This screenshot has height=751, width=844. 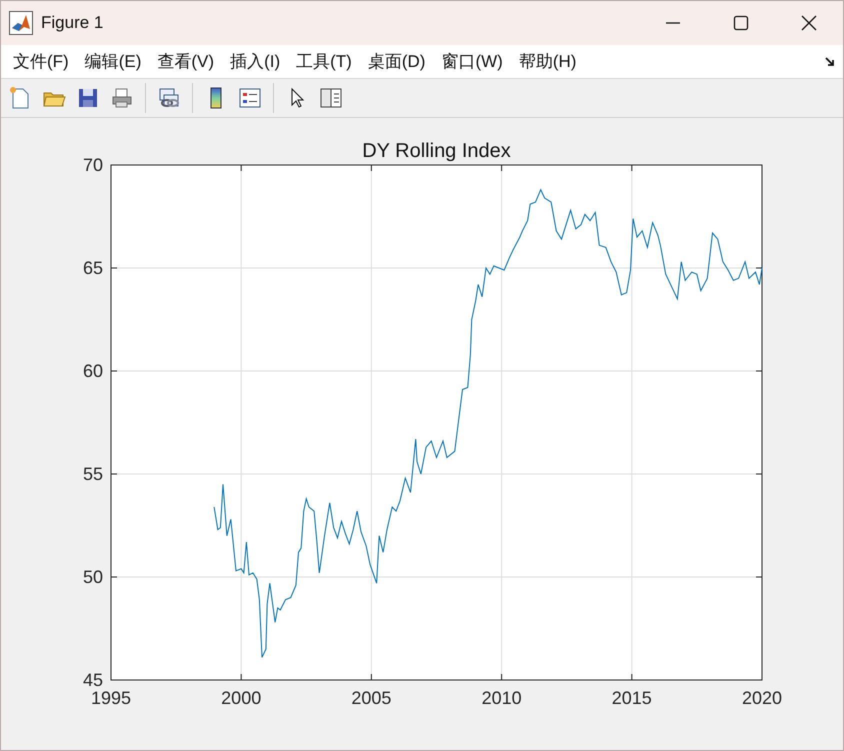 I want to click on tick-label: 2020, so click(x=762, y=698).